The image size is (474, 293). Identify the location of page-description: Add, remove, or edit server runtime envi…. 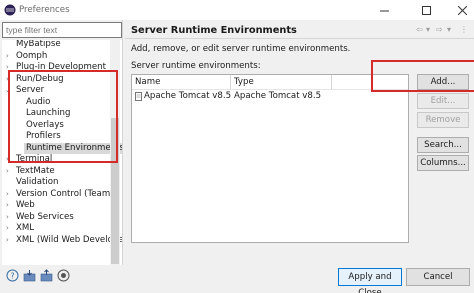
(241, 49).